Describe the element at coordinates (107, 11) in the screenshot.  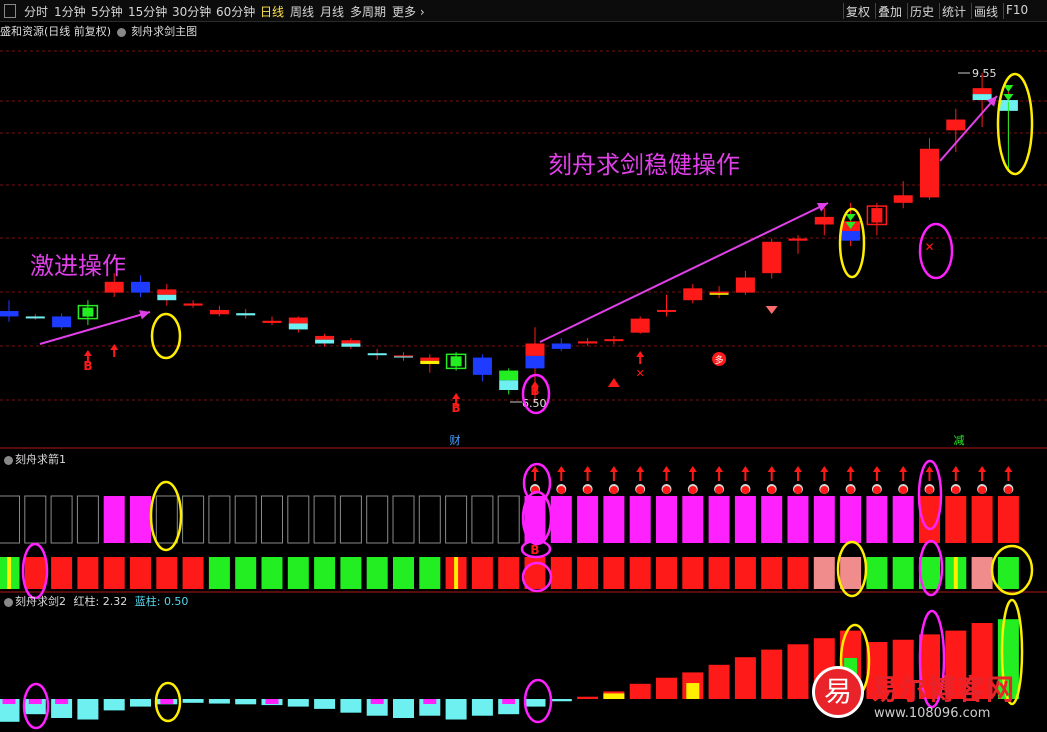
I see `period-tab-2: 5分钟` at that location.